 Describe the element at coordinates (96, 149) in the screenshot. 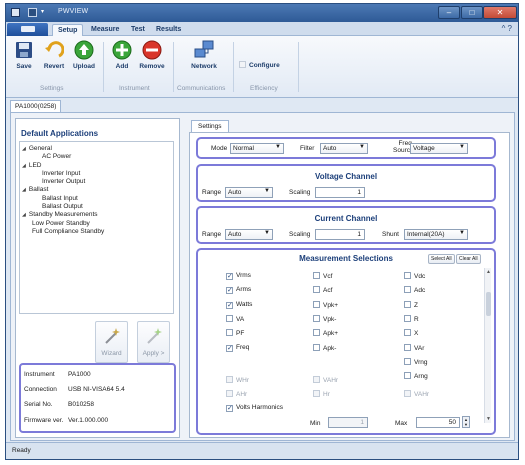

I see `tree-group: ◢ General` at that location.